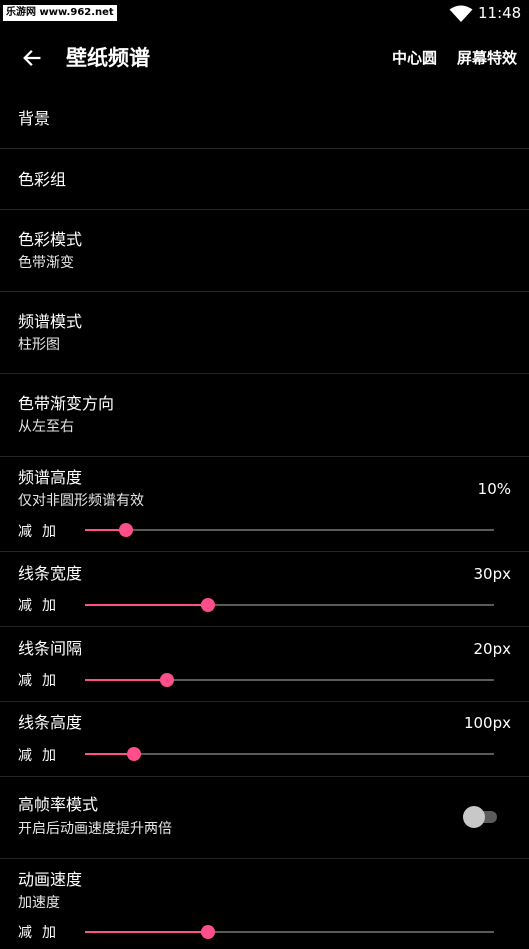 The width and height of the screenshot is (529, 949). What do you see at coordinates (289, 680) in the screenshot?
I see `line-spacing-slider` at bounding box center [289, 680].